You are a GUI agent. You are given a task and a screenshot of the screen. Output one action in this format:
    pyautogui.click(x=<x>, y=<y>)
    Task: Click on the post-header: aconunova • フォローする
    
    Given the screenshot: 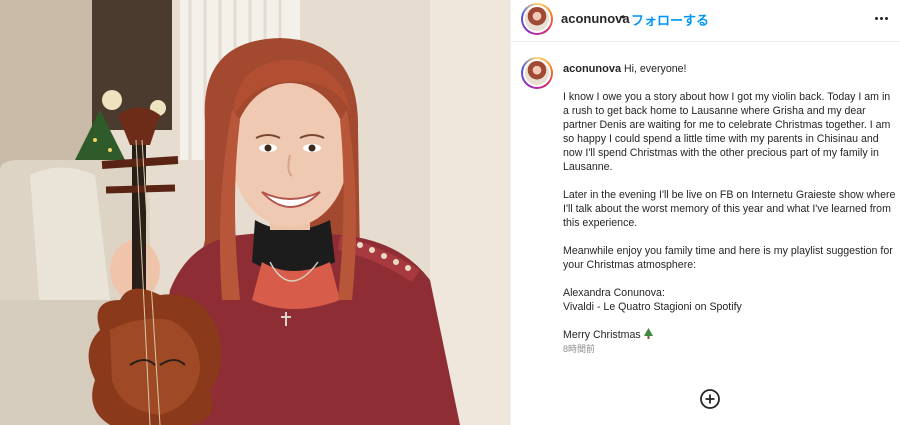 What is the action you would take?
    pyautogui.click(x=705, y=21)
    